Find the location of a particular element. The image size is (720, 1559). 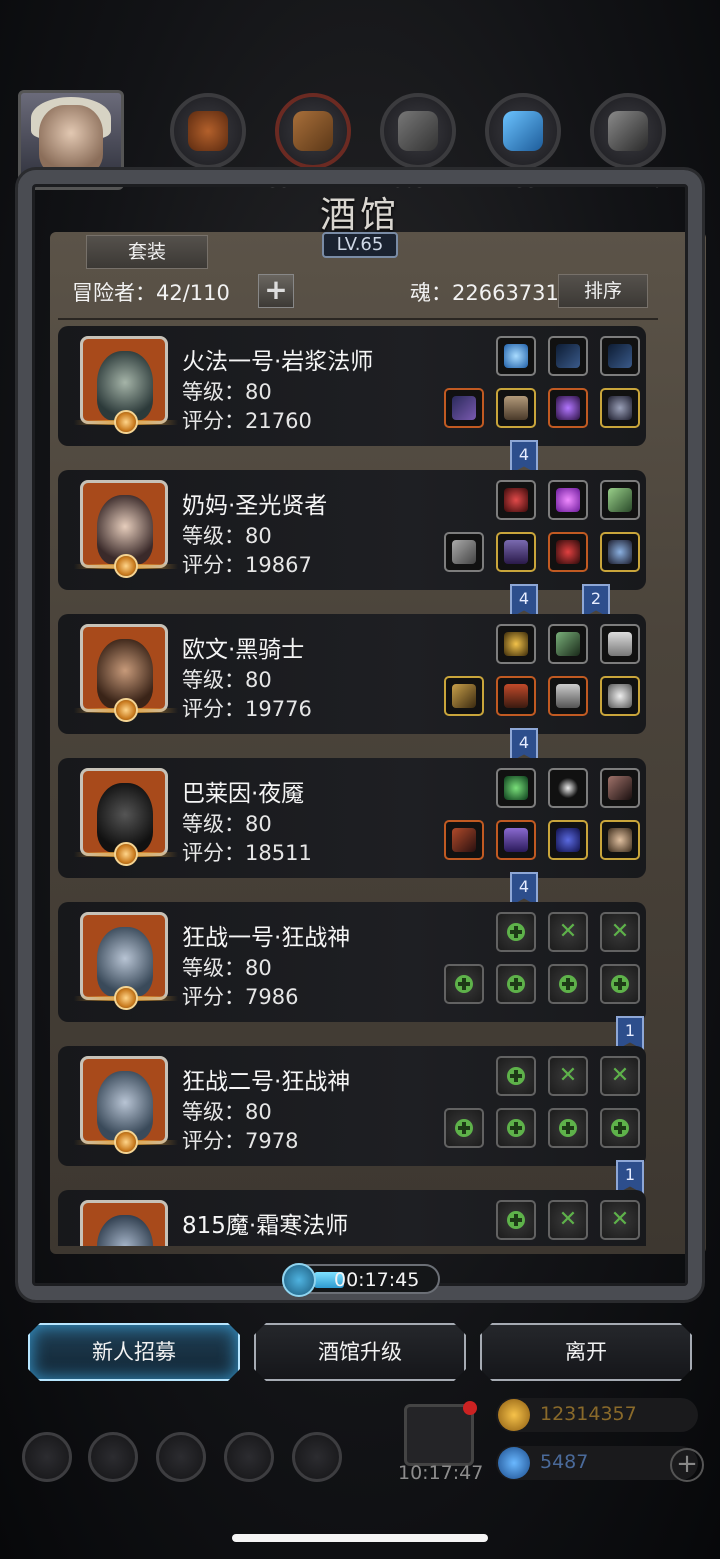

hero-card: 欧文·黑骑士 等级：80 评分：19776 is located at coordinates (352, 674).